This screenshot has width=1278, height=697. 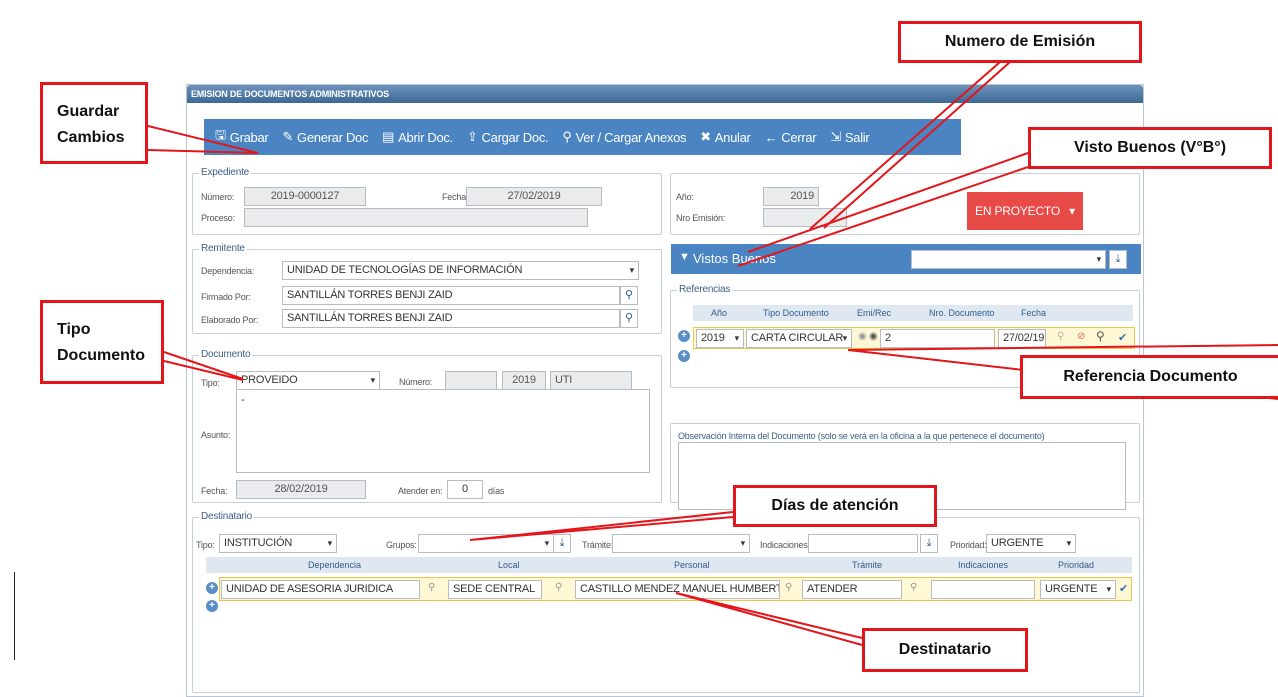 I want to click on annotation-tipo-documento: Tipo Documento, so click(x=102, y=342).